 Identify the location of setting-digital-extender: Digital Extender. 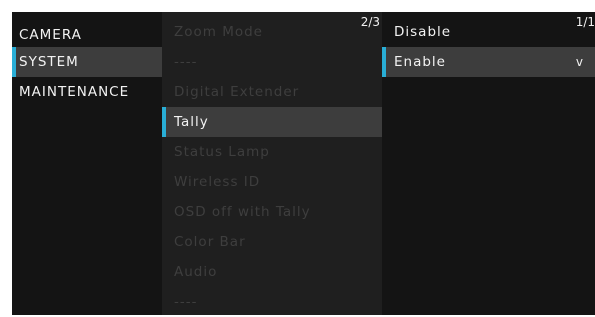
(272, 92).